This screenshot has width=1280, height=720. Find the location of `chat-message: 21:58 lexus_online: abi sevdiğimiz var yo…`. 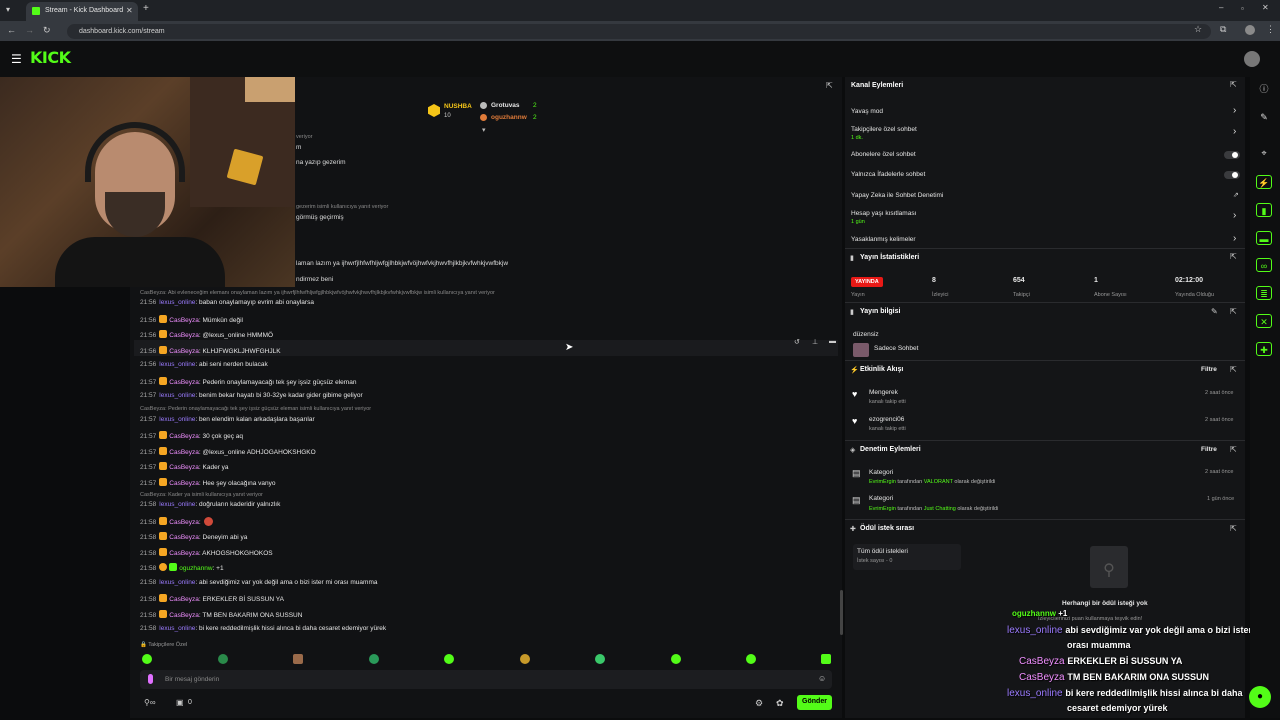

chat-message: 21:58 lexus_online: abi sevdiğimiz var yo… is located at coordinates (258, 582).